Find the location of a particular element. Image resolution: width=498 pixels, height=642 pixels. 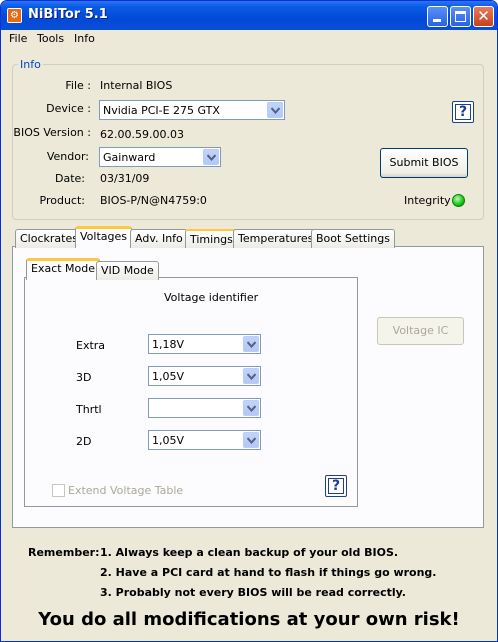

submit-bios-button: Submit BIOS is located at coordinates (424, 163).